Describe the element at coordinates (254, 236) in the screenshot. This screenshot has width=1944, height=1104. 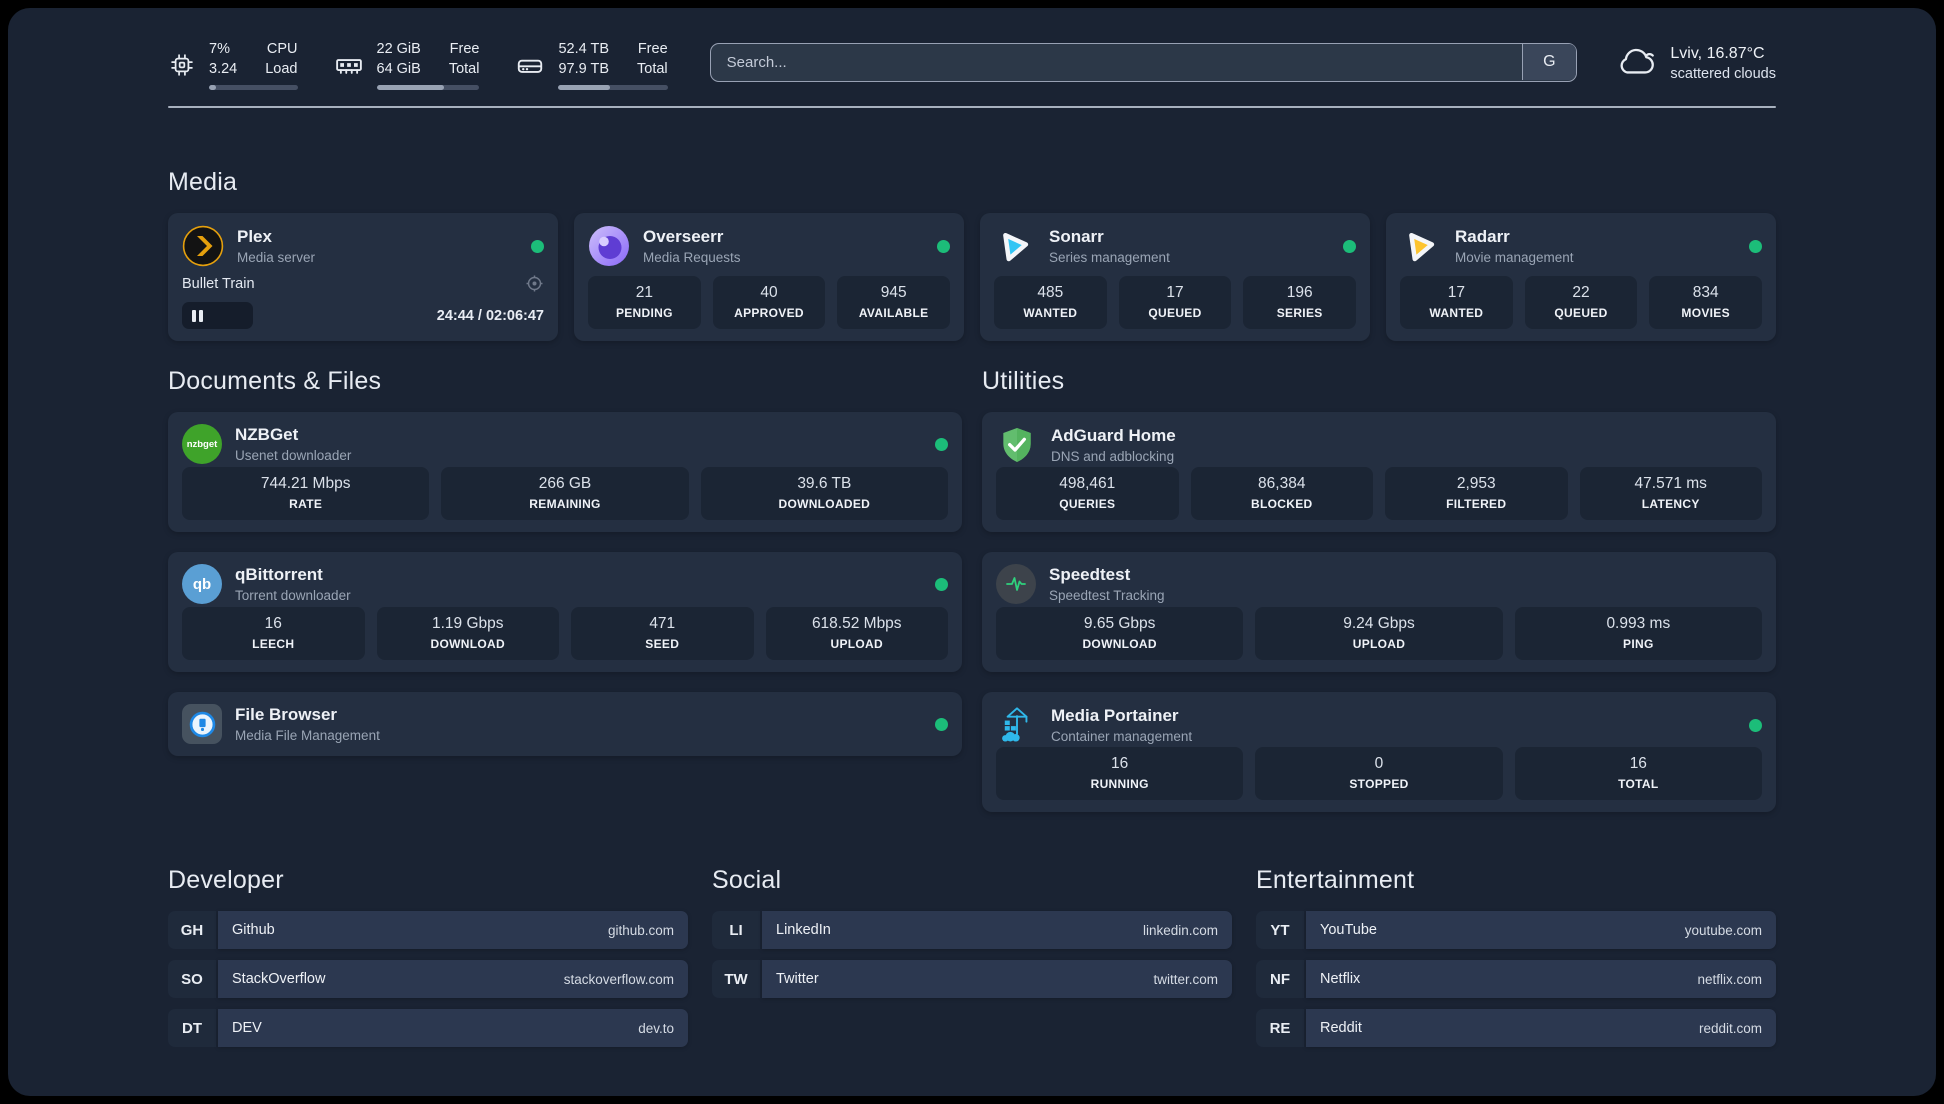
I see `app-title: Plex` at that location.